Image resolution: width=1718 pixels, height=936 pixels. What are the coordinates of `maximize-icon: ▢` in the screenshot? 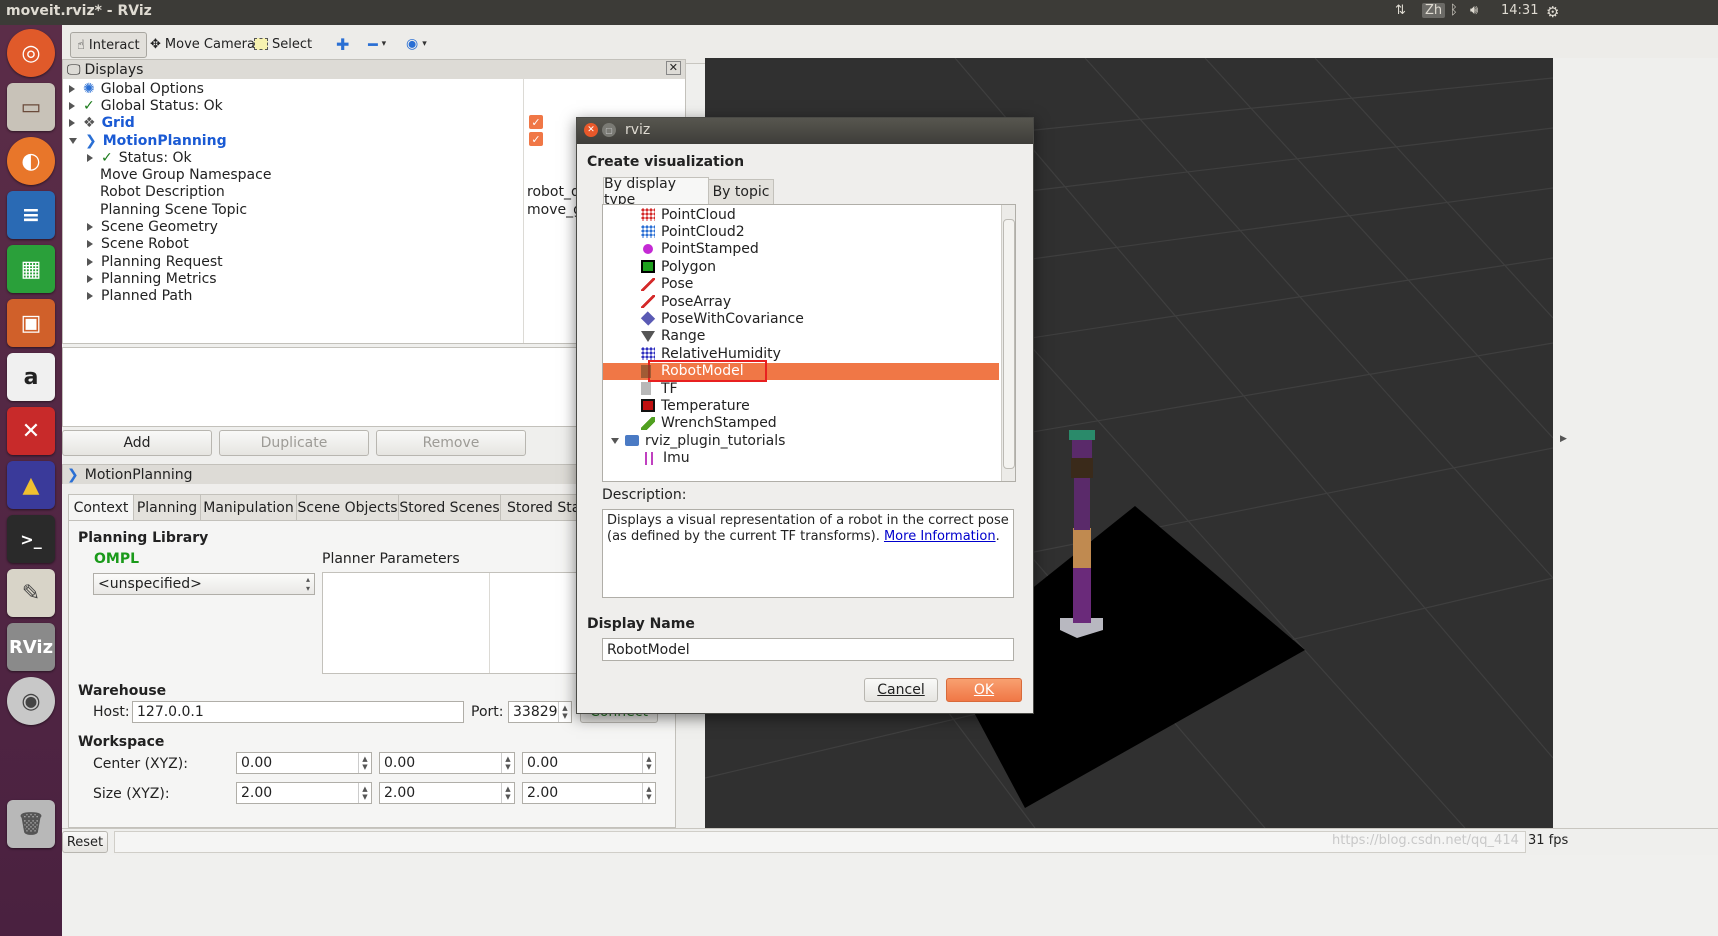 It's located at (609, 130).